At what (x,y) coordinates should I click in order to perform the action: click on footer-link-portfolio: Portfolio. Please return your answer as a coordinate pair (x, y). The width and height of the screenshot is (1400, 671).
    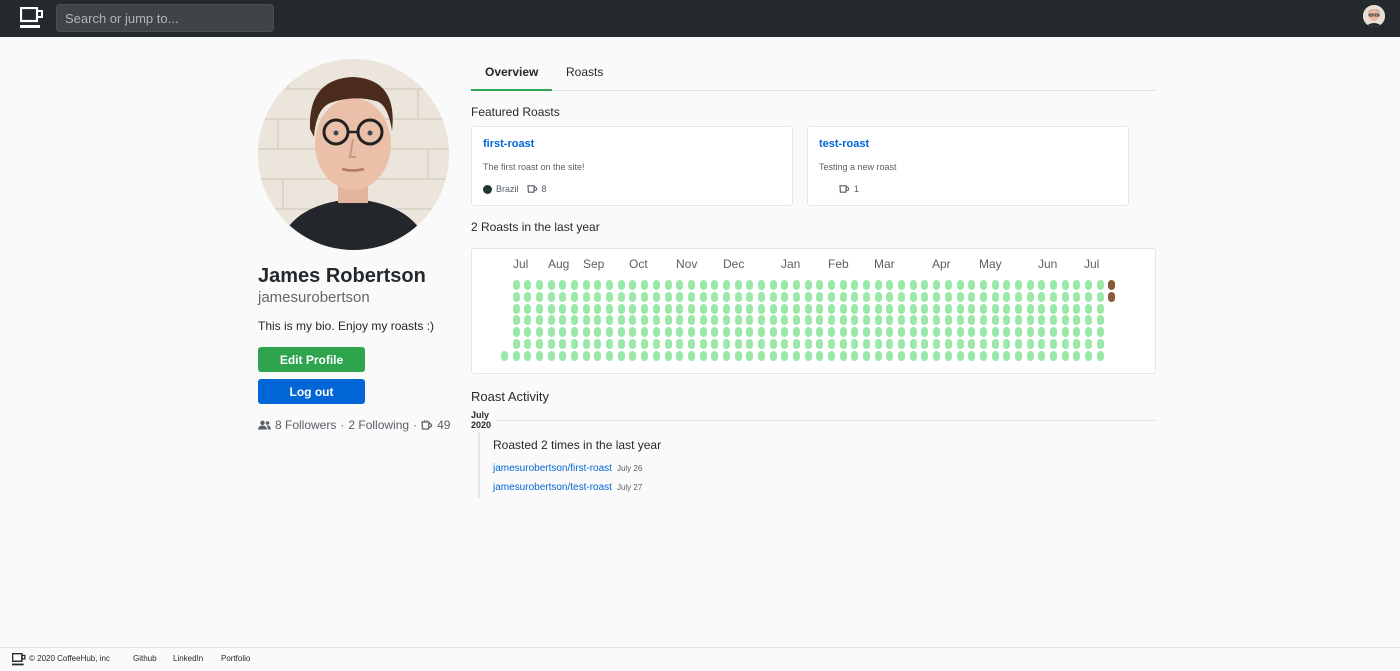
    Looking at the image, I should click on (235, 658).